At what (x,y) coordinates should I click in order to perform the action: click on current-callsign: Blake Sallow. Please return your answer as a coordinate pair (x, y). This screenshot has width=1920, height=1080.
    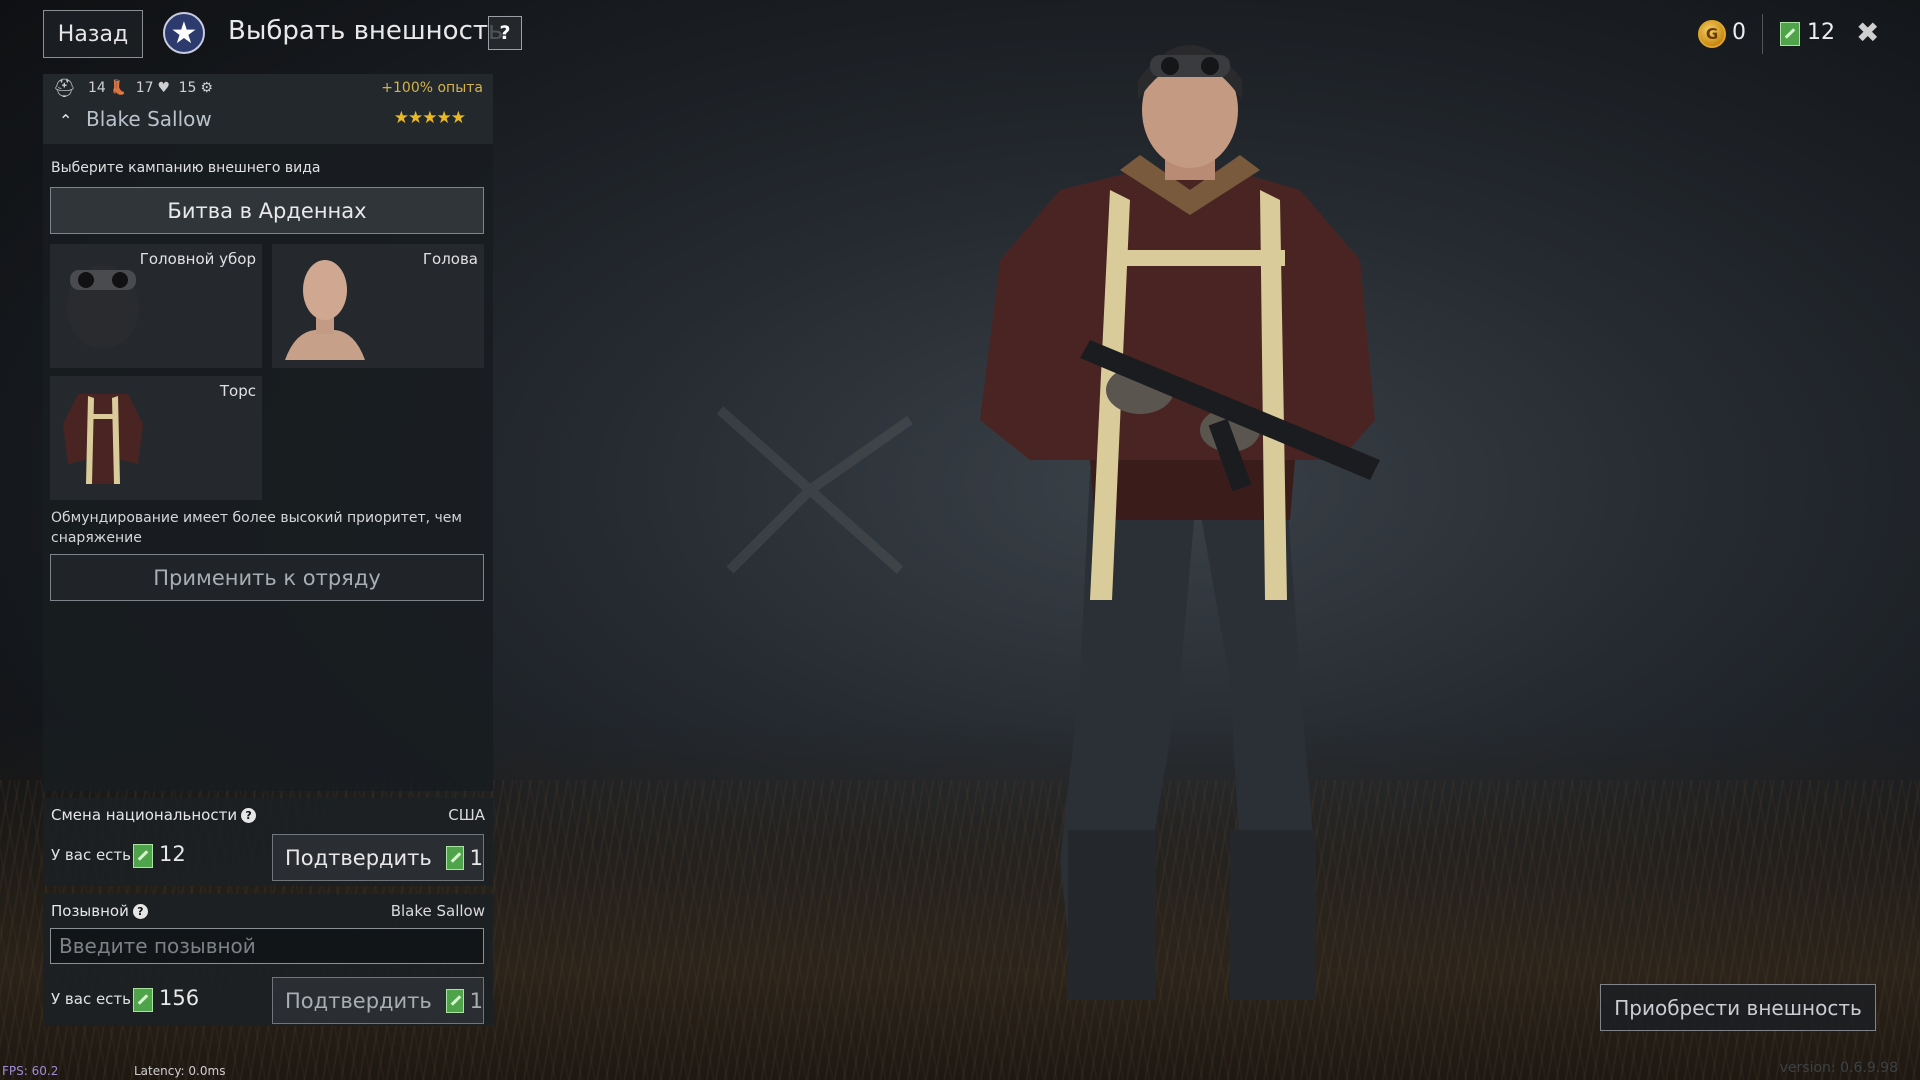
    Looking at the image, I should click on (437, 911).